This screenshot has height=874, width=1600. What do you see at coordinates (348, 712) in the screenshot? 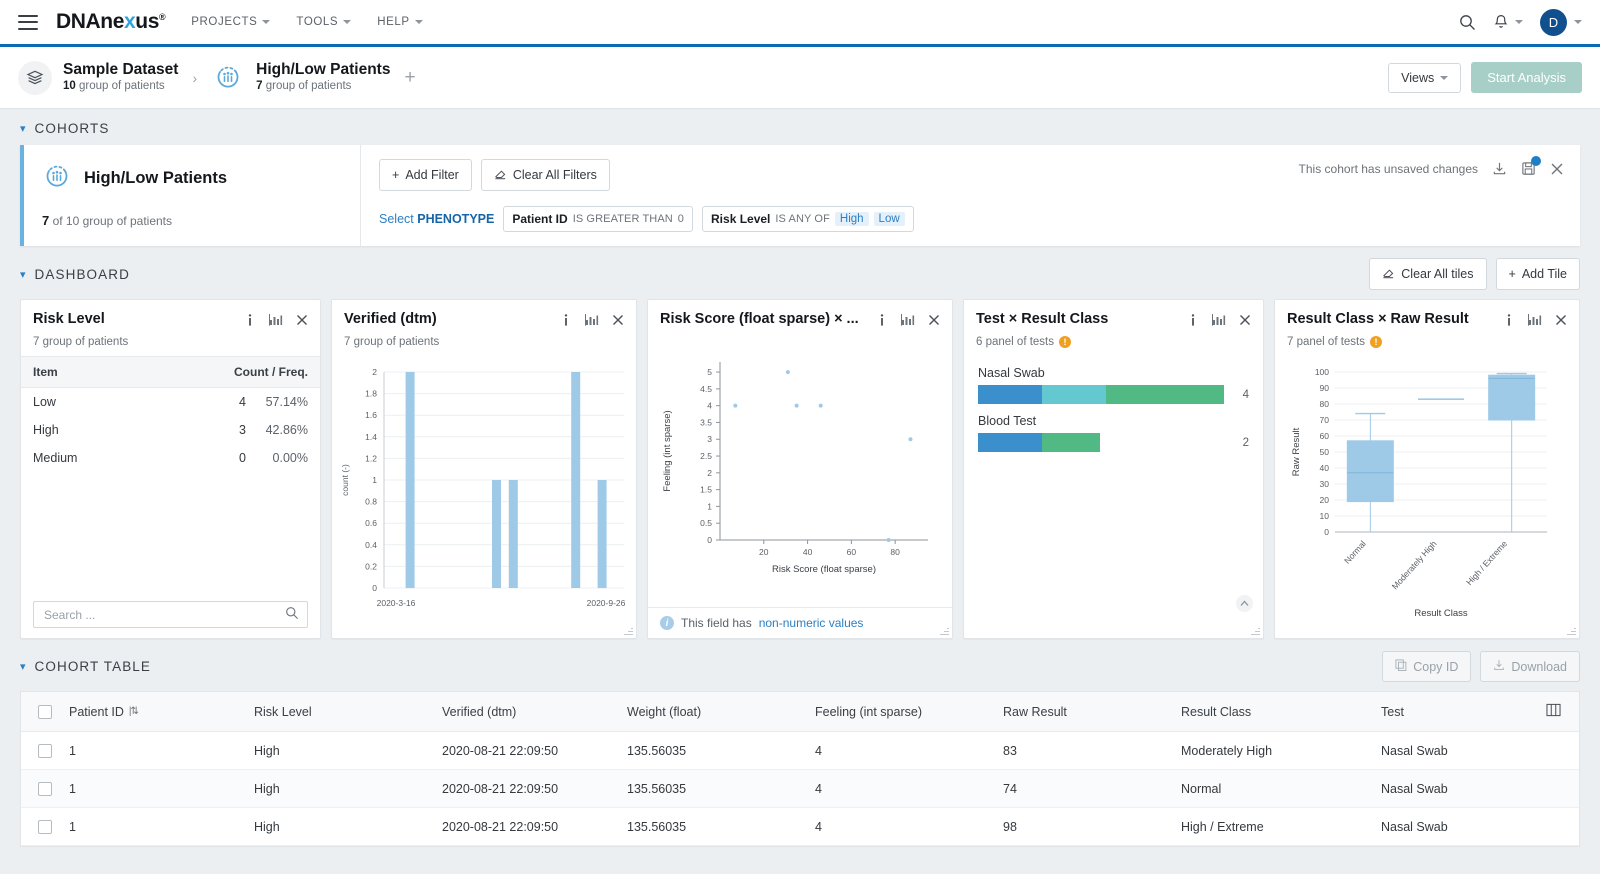
I see `column-header-risk-level: Risk Level` at bounding box center [348, 712].